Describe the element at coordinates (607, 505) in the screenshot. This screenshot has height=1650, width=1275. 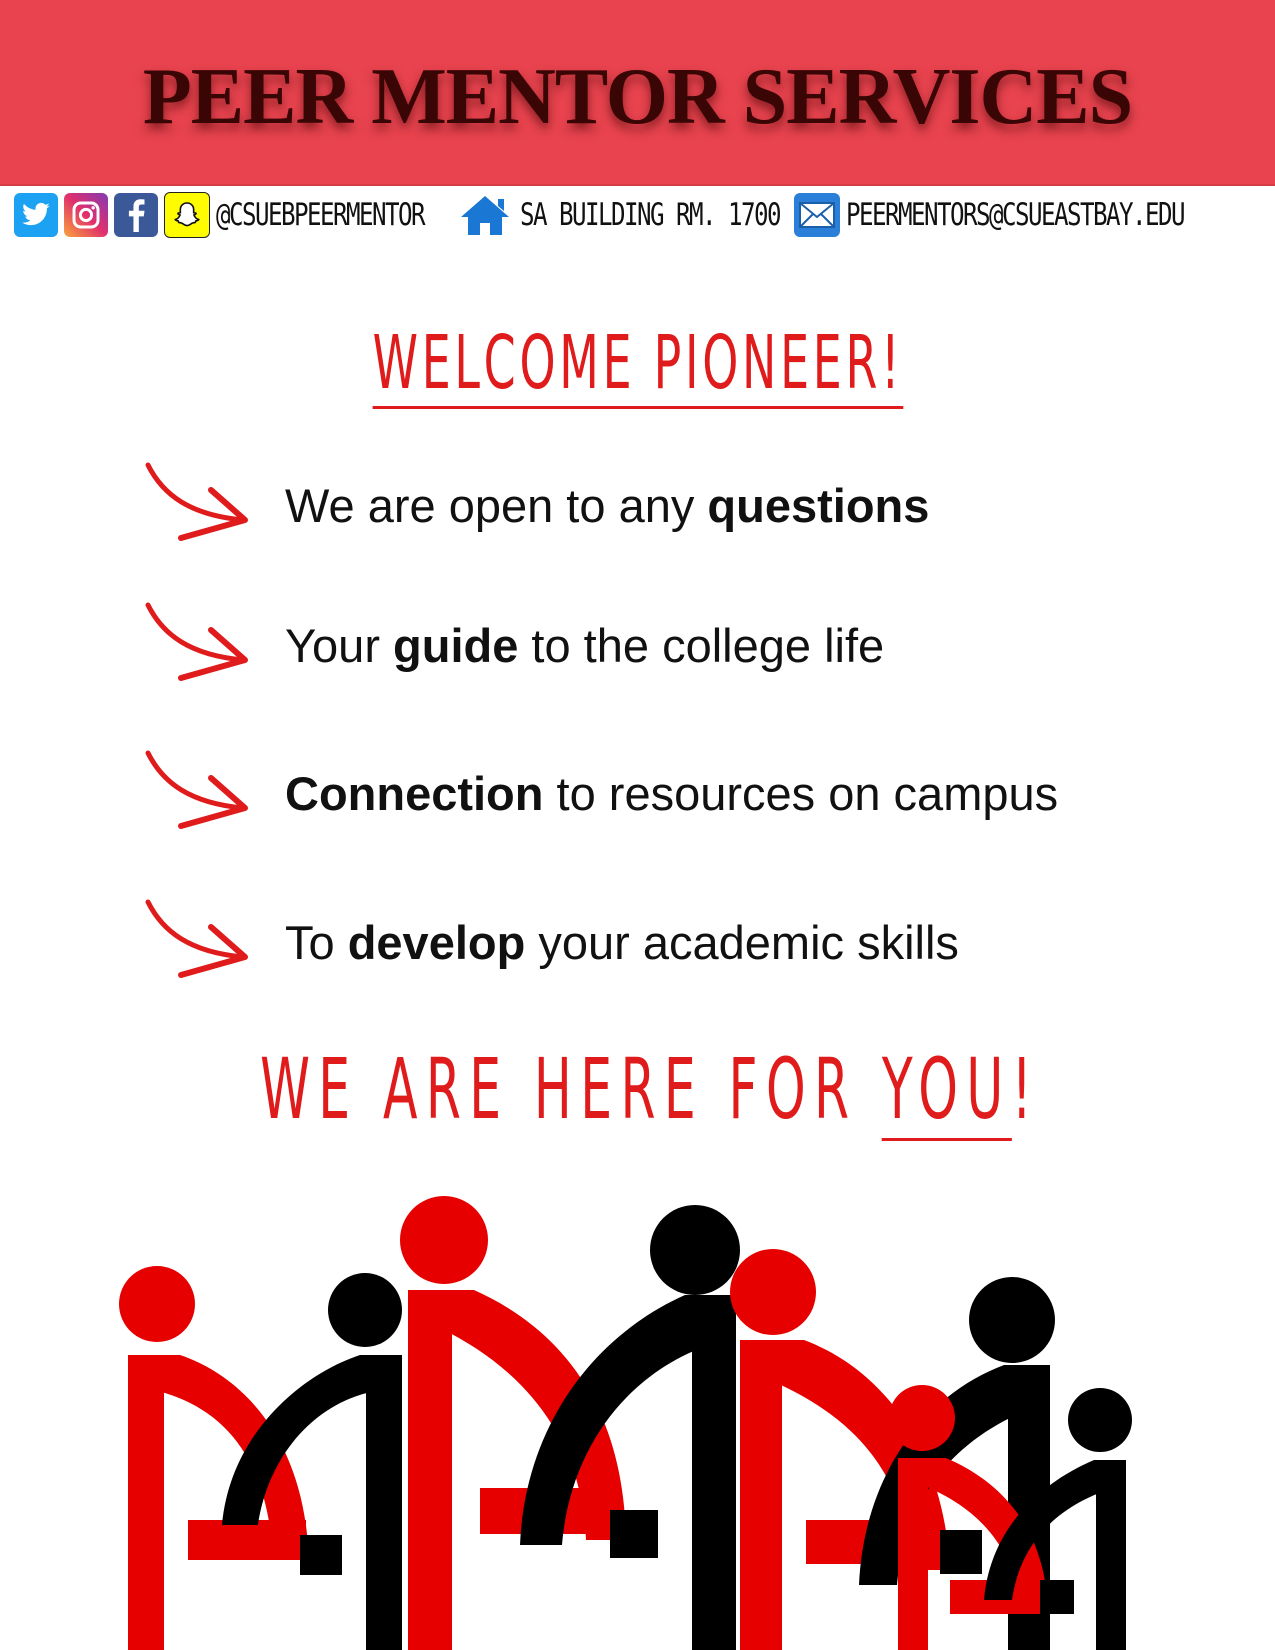
I see `bullet-text: We are open to any questions` at that location.